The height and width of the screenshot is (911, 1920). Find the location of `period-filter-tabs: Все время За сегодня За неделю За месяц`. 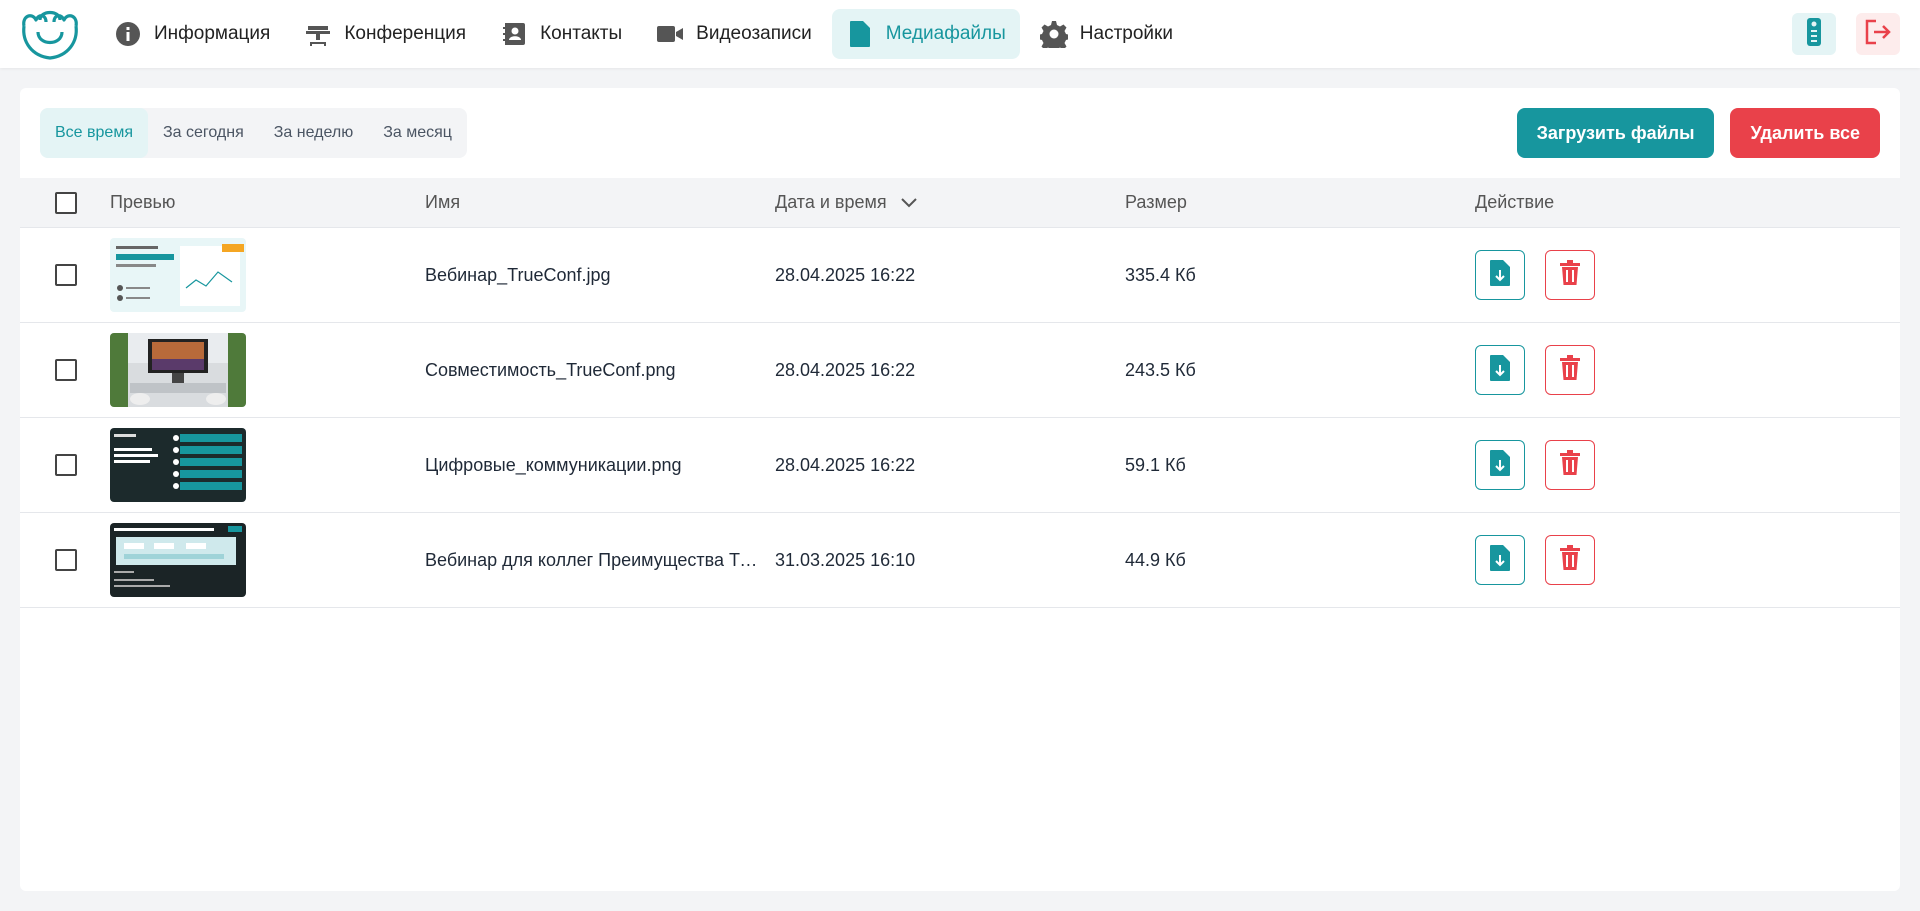

period-filter-tabs: Все время За сегодня За неделю За месяц is located at coordinates (253, 133).